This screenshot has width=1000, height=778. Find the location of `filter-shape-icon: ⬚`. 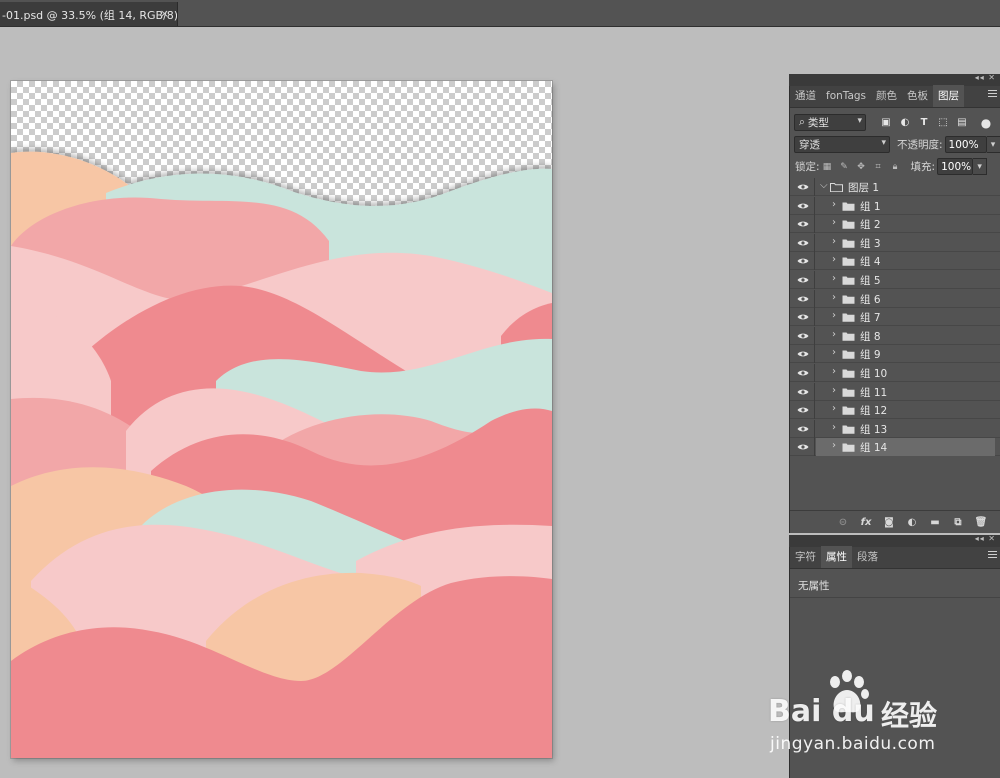

filter-shape-icon: ⬚ is located at coordinates (943, 123).